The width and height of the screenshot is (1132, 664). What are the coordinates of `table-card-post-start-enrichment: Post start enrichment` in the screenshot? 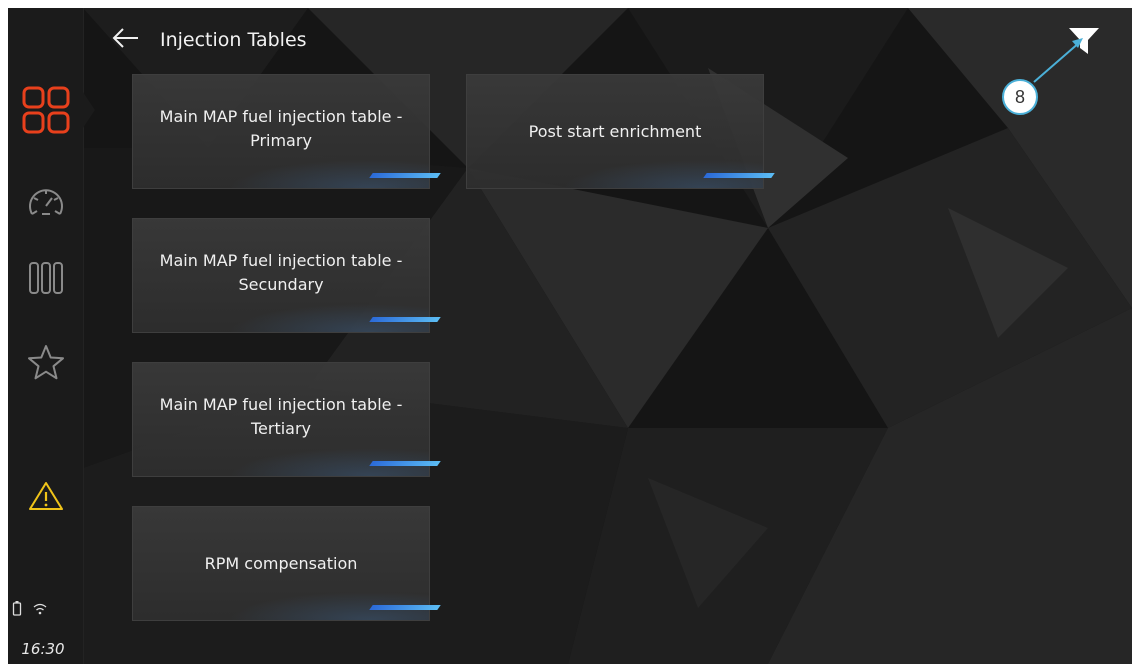 It's located at (620, 131).